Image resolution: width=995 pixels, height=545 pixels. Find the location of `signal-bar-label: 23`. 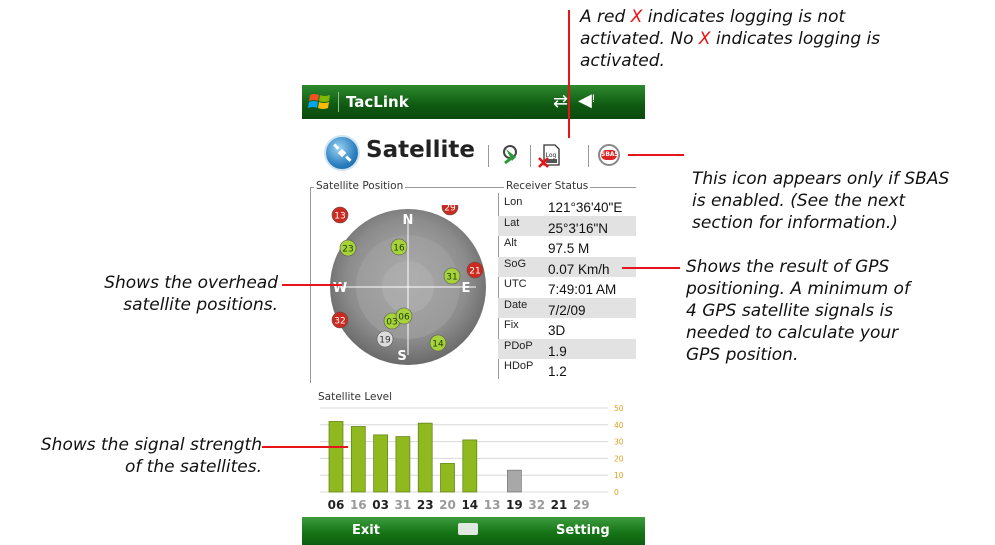

signal-bar-label: 23 is located at coordinates (425, 505).